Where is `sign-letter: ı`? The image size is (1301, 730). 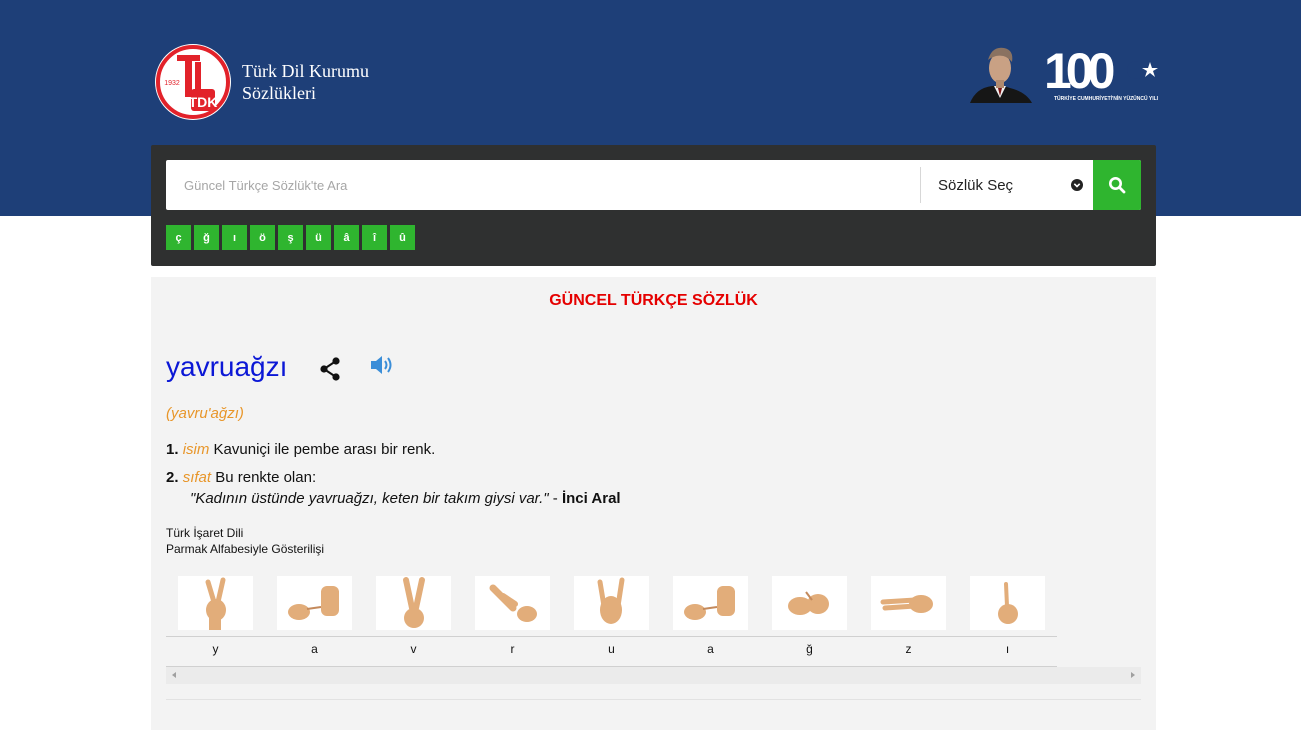
sign-letter: ı is located at coordinates (1007, 649).